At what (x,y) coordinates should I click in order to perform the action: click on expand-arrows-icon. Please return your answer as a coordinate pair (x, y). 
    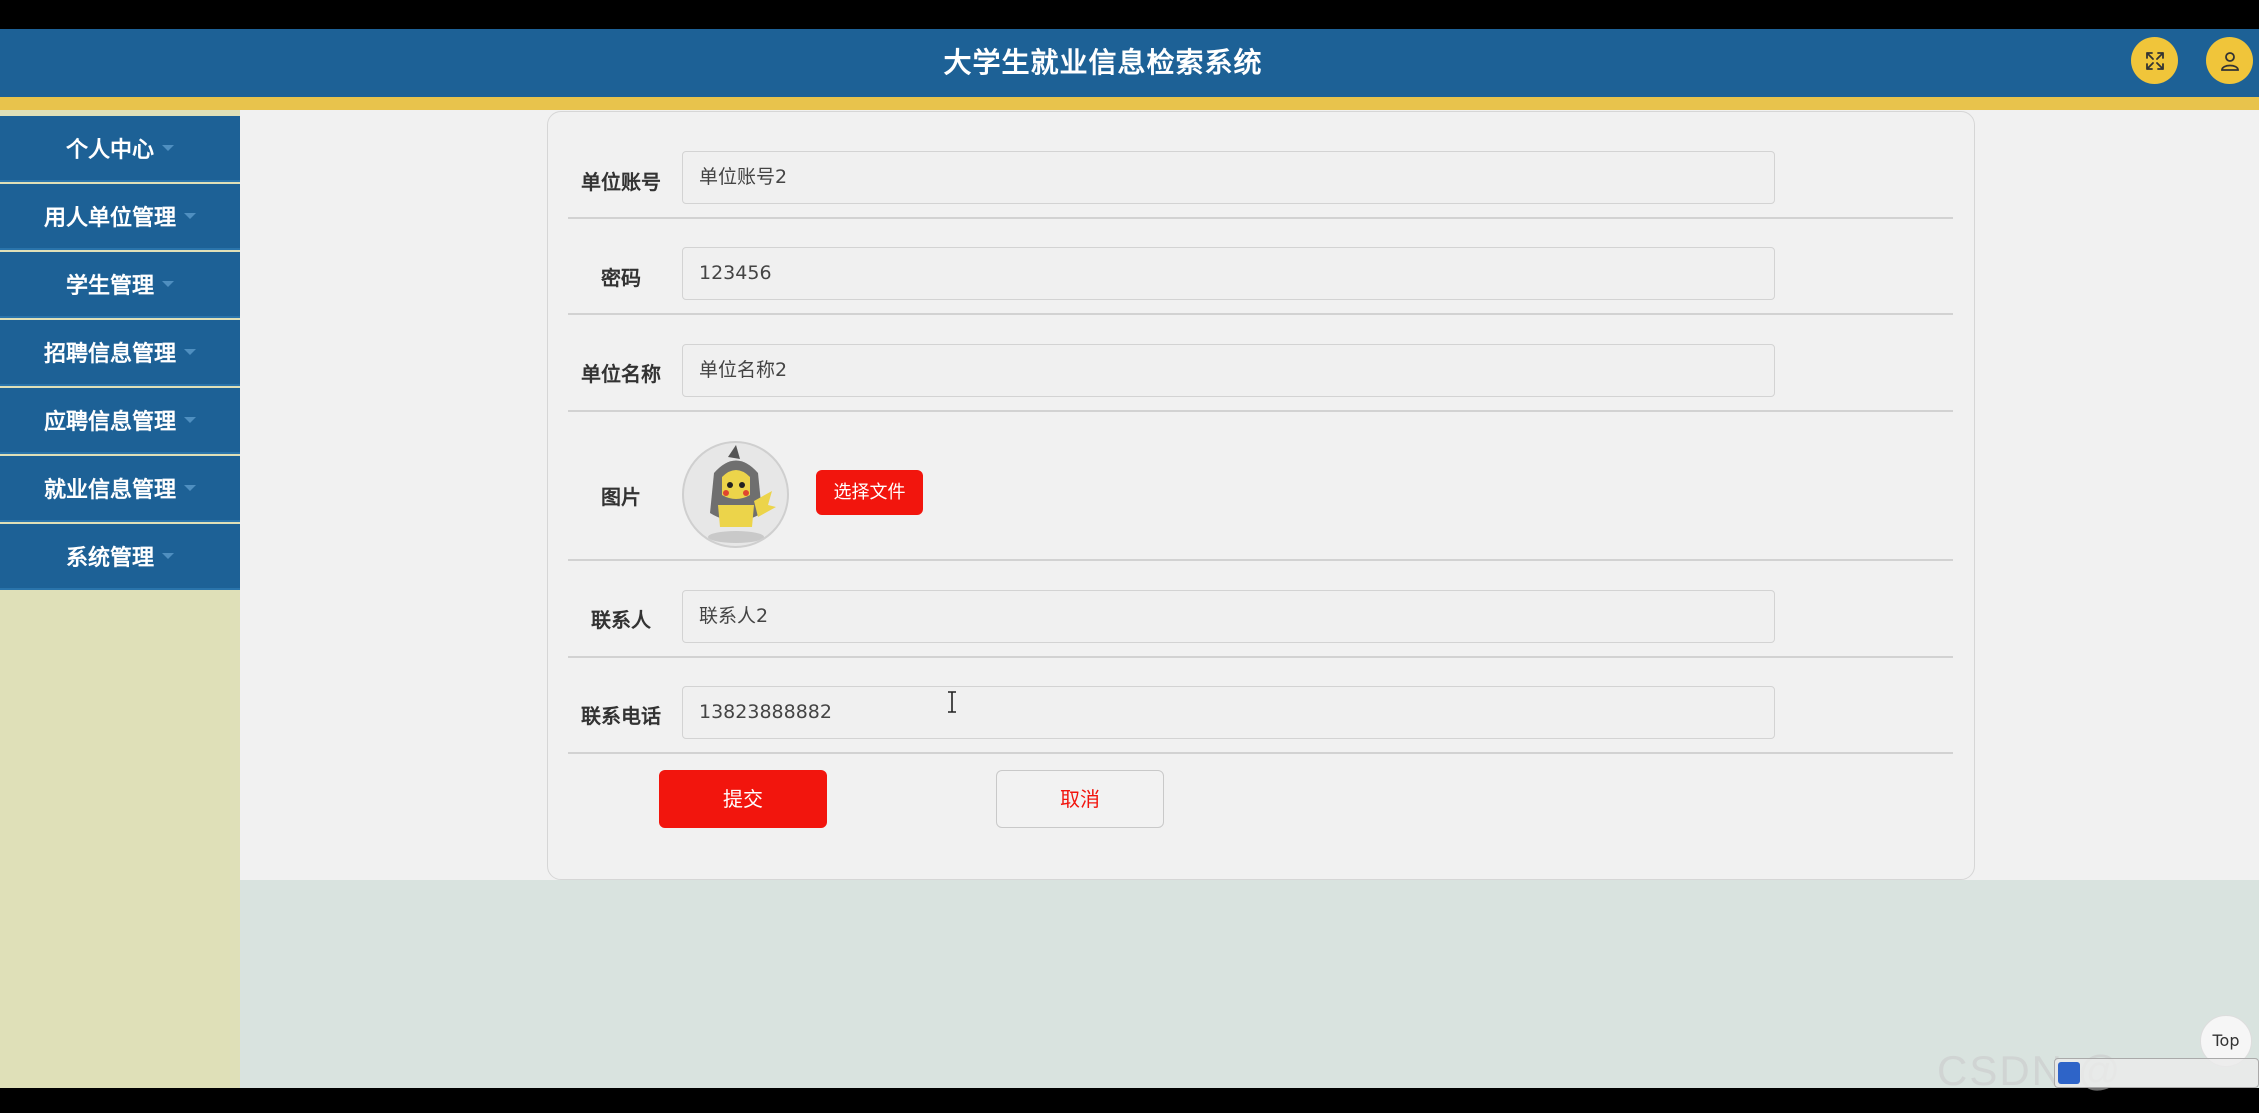
    Looking at the image, I should click on (2154, 60).